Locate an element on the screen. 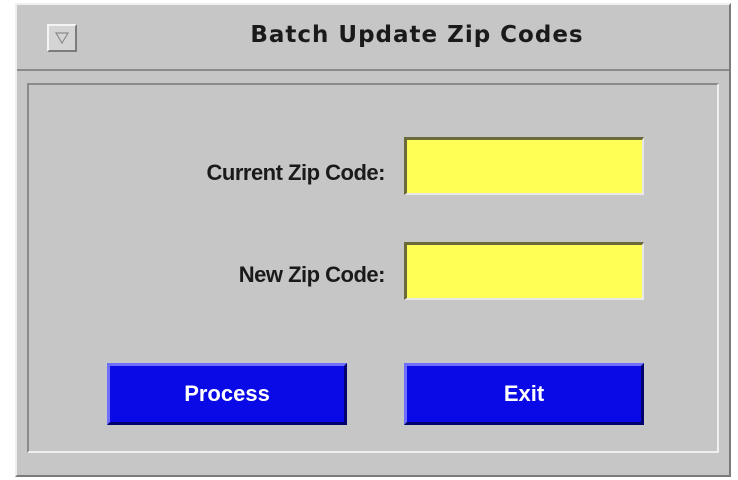  window-menu-button is located at coordinates (62, 38).